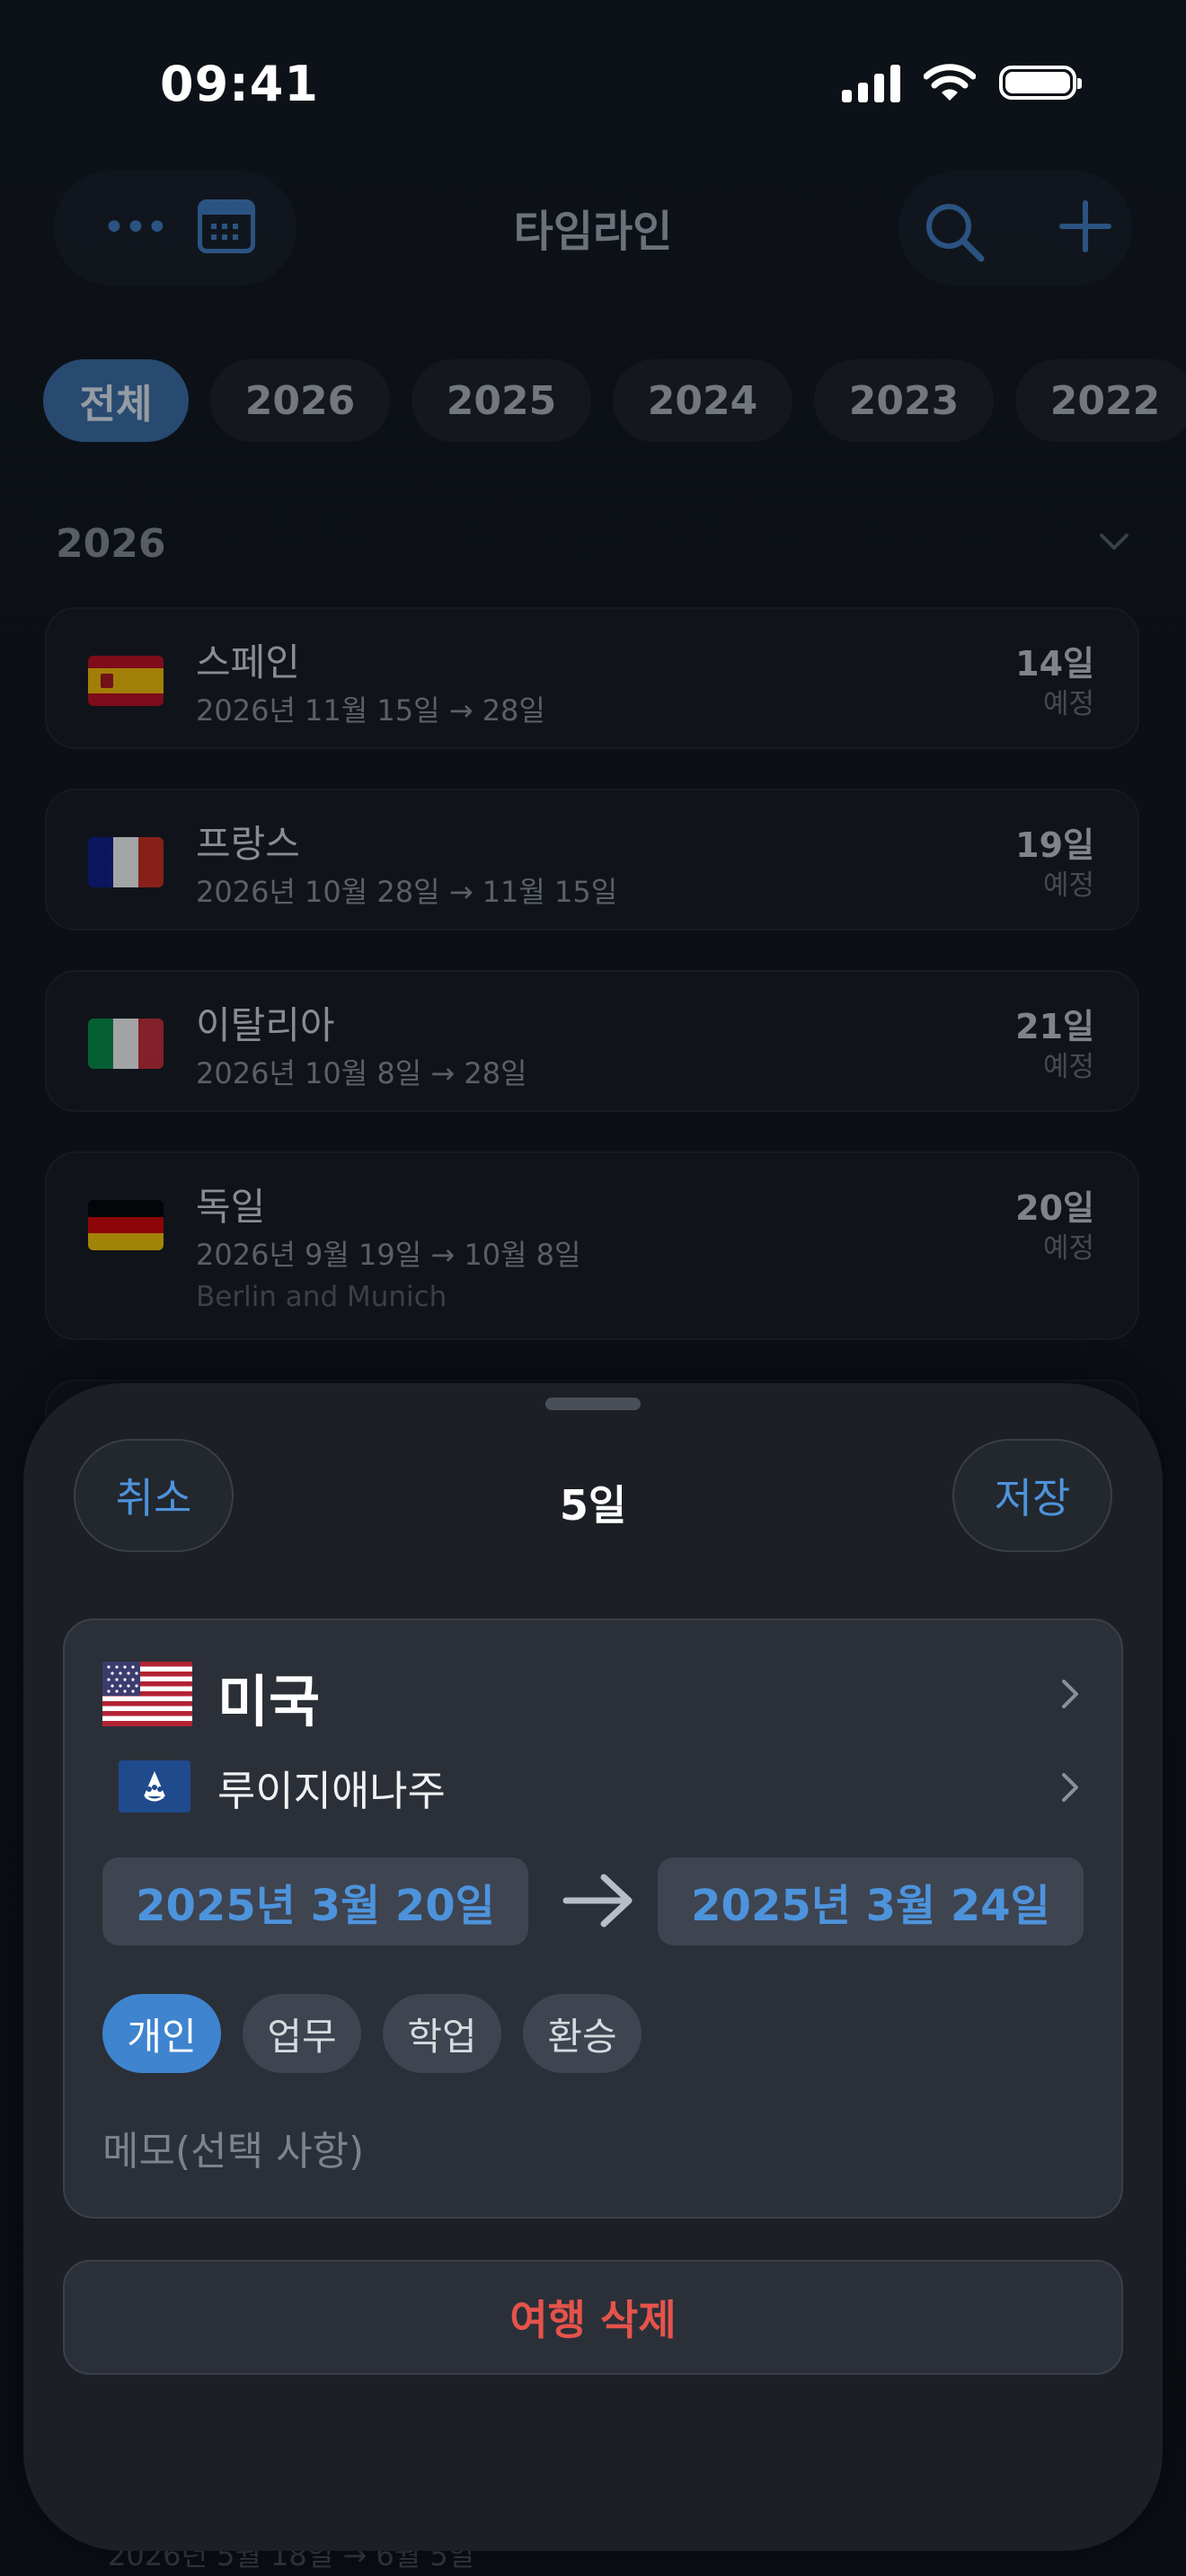 The height and width of the screenshot is (2576, 1186). I want to click on trip-days: 21일, so click(1054, 1026).